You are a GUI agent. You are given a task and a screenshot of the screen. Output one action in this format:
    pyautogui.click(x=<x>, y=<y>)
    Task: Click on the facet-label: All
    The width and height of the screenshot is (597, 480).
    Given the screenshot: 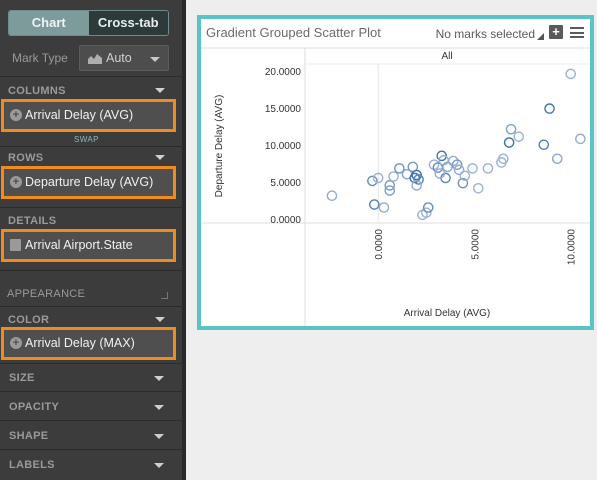 What is the action you would take?
    pyautogui.click(x=446, y=56)
    